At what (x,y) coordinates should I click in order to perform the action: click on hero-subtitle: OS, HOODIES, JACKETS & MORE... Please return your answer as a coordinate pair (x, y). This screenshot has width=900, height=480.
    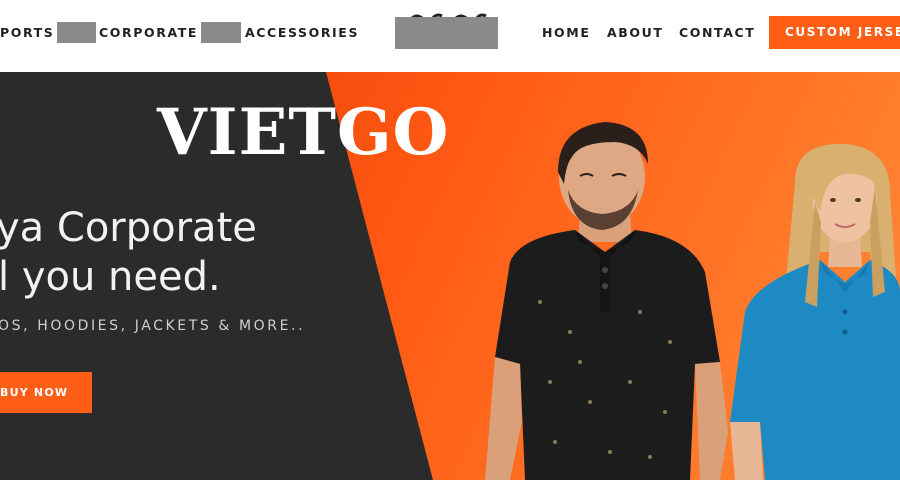
    Looking at the image, I should click on (153, 326).